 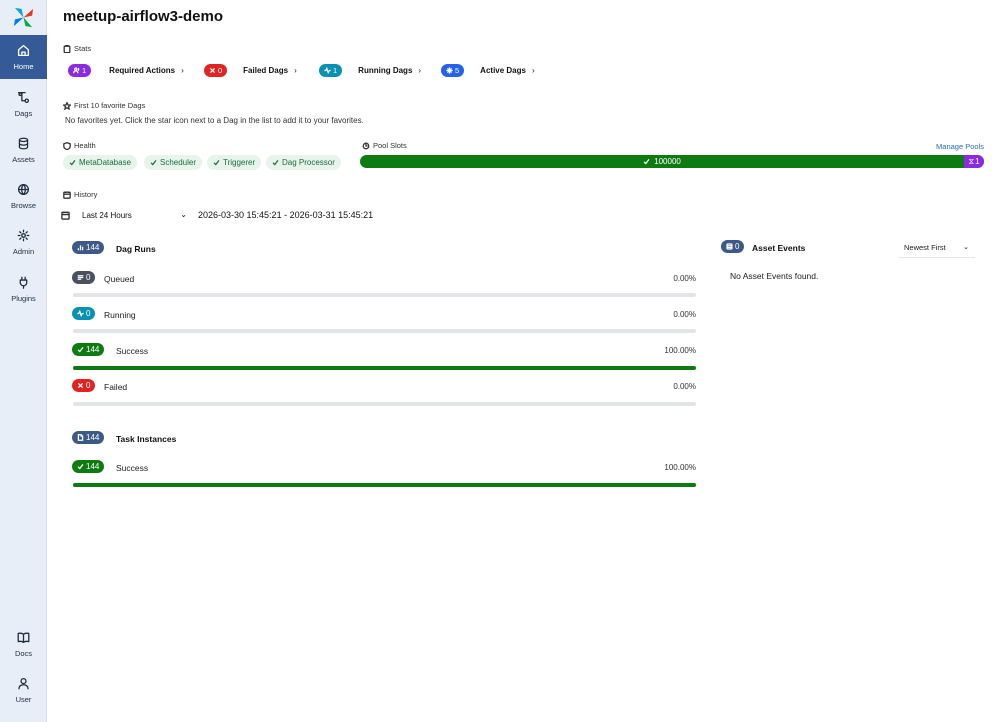 I want to click on success-count: 144, so click(x=93, y=349).